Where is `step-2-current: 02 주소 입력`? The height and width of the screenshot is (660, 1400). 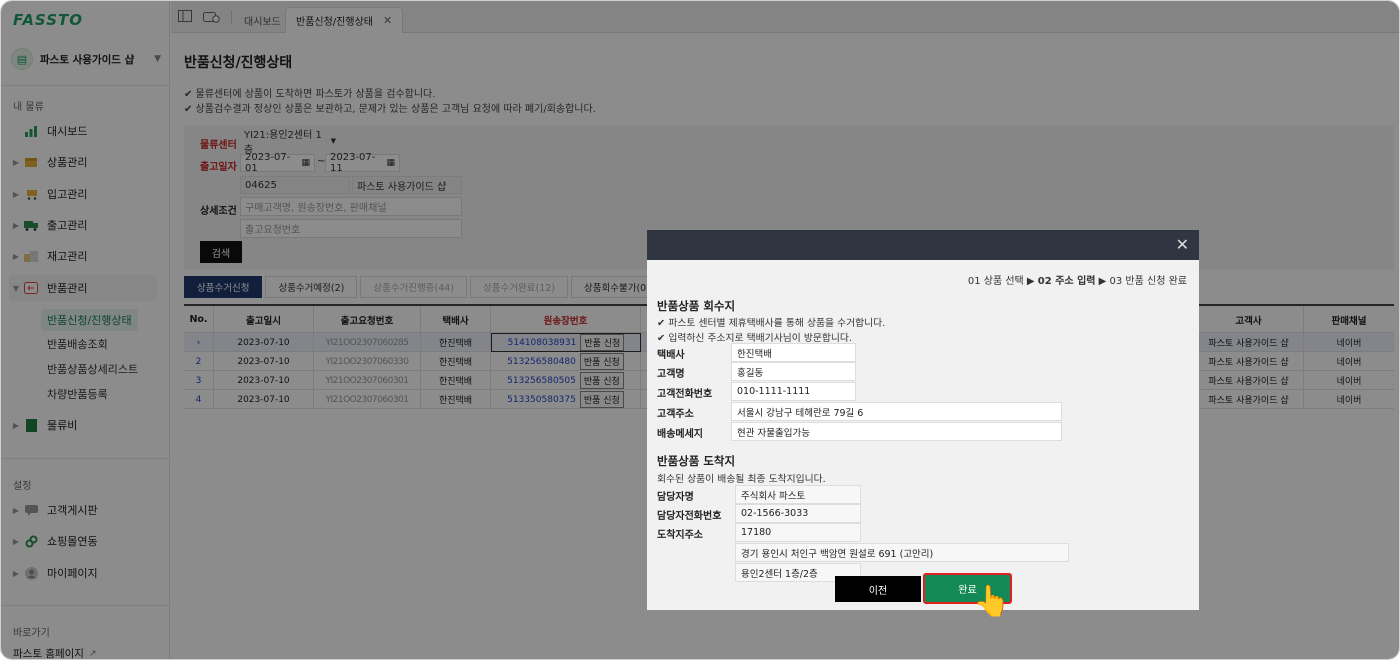 step-2-current: 02 주소 입력 is located at coordinates (1066, 281).